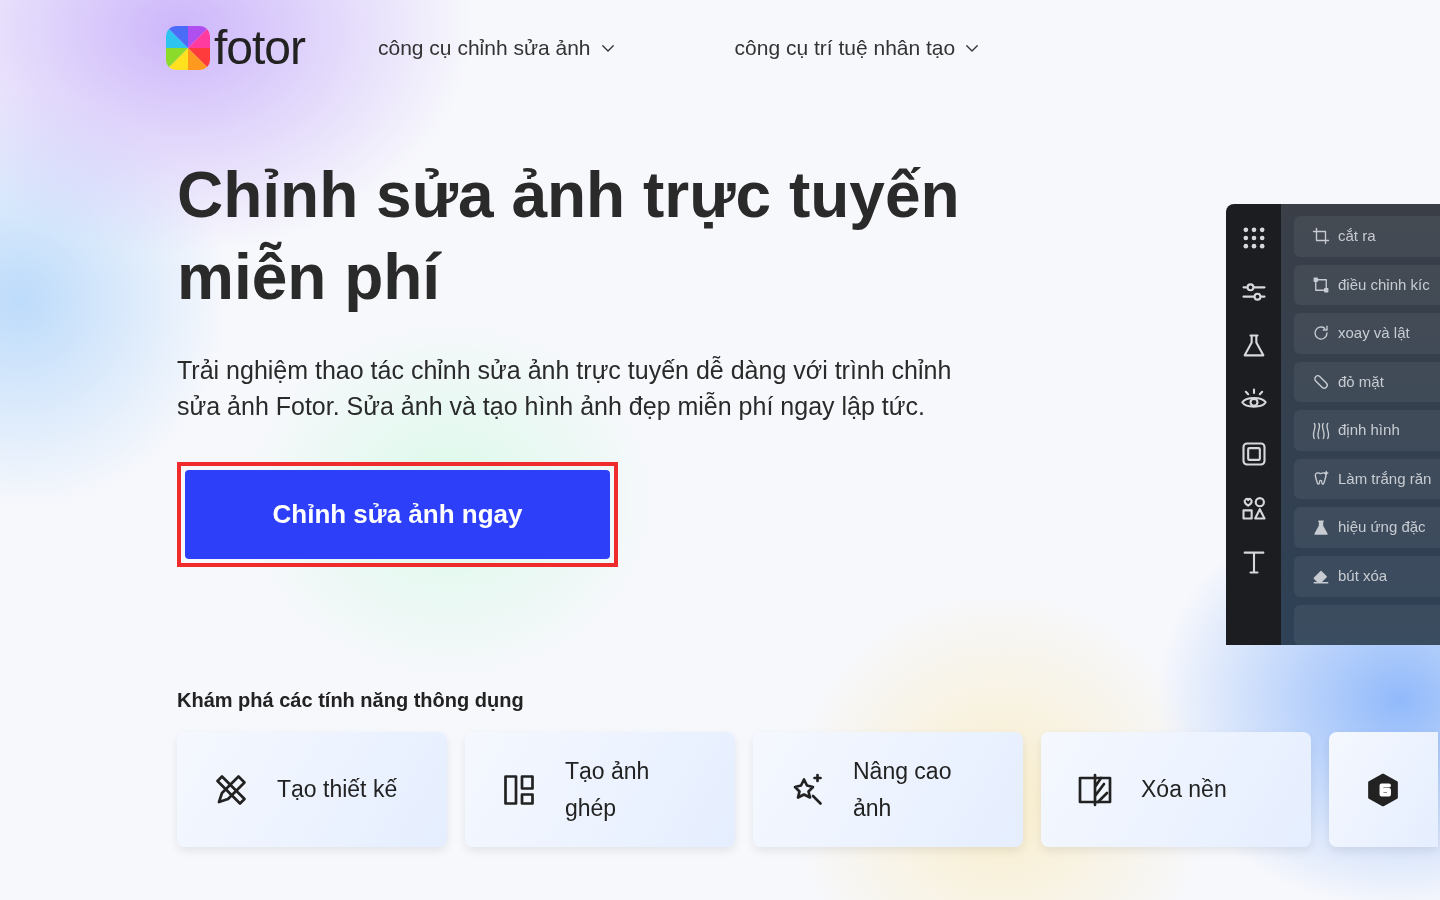  Describe the element at coordinates (1253, 508) in the screenshot. I see `shapes-icon` at that location.